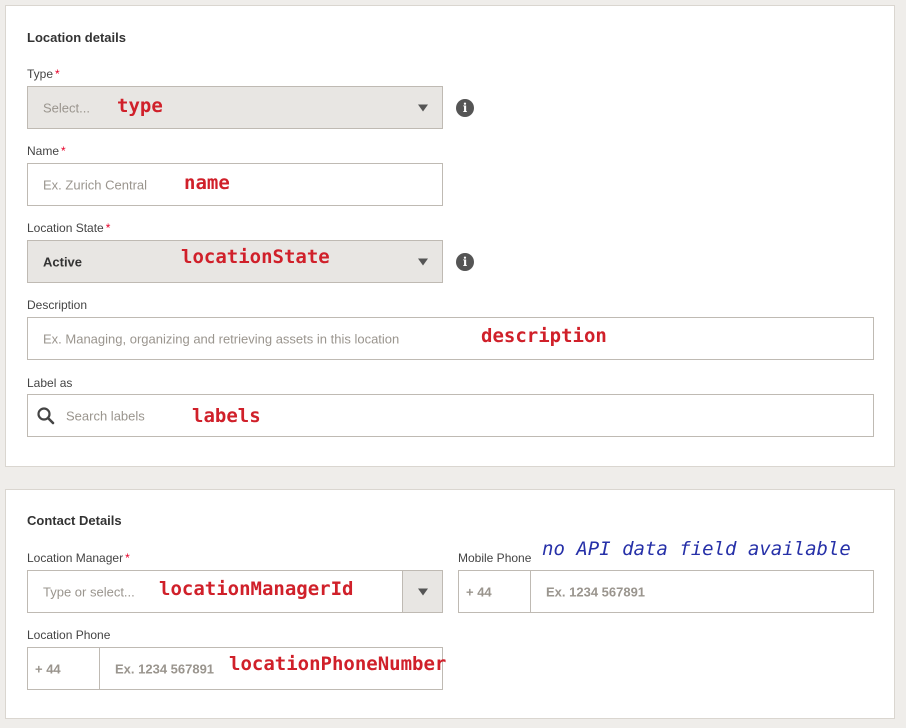  What do you see at coordinates (43, 74) in the screenshot?
I see `type-label: Type *` at bounding box center [43, 74].